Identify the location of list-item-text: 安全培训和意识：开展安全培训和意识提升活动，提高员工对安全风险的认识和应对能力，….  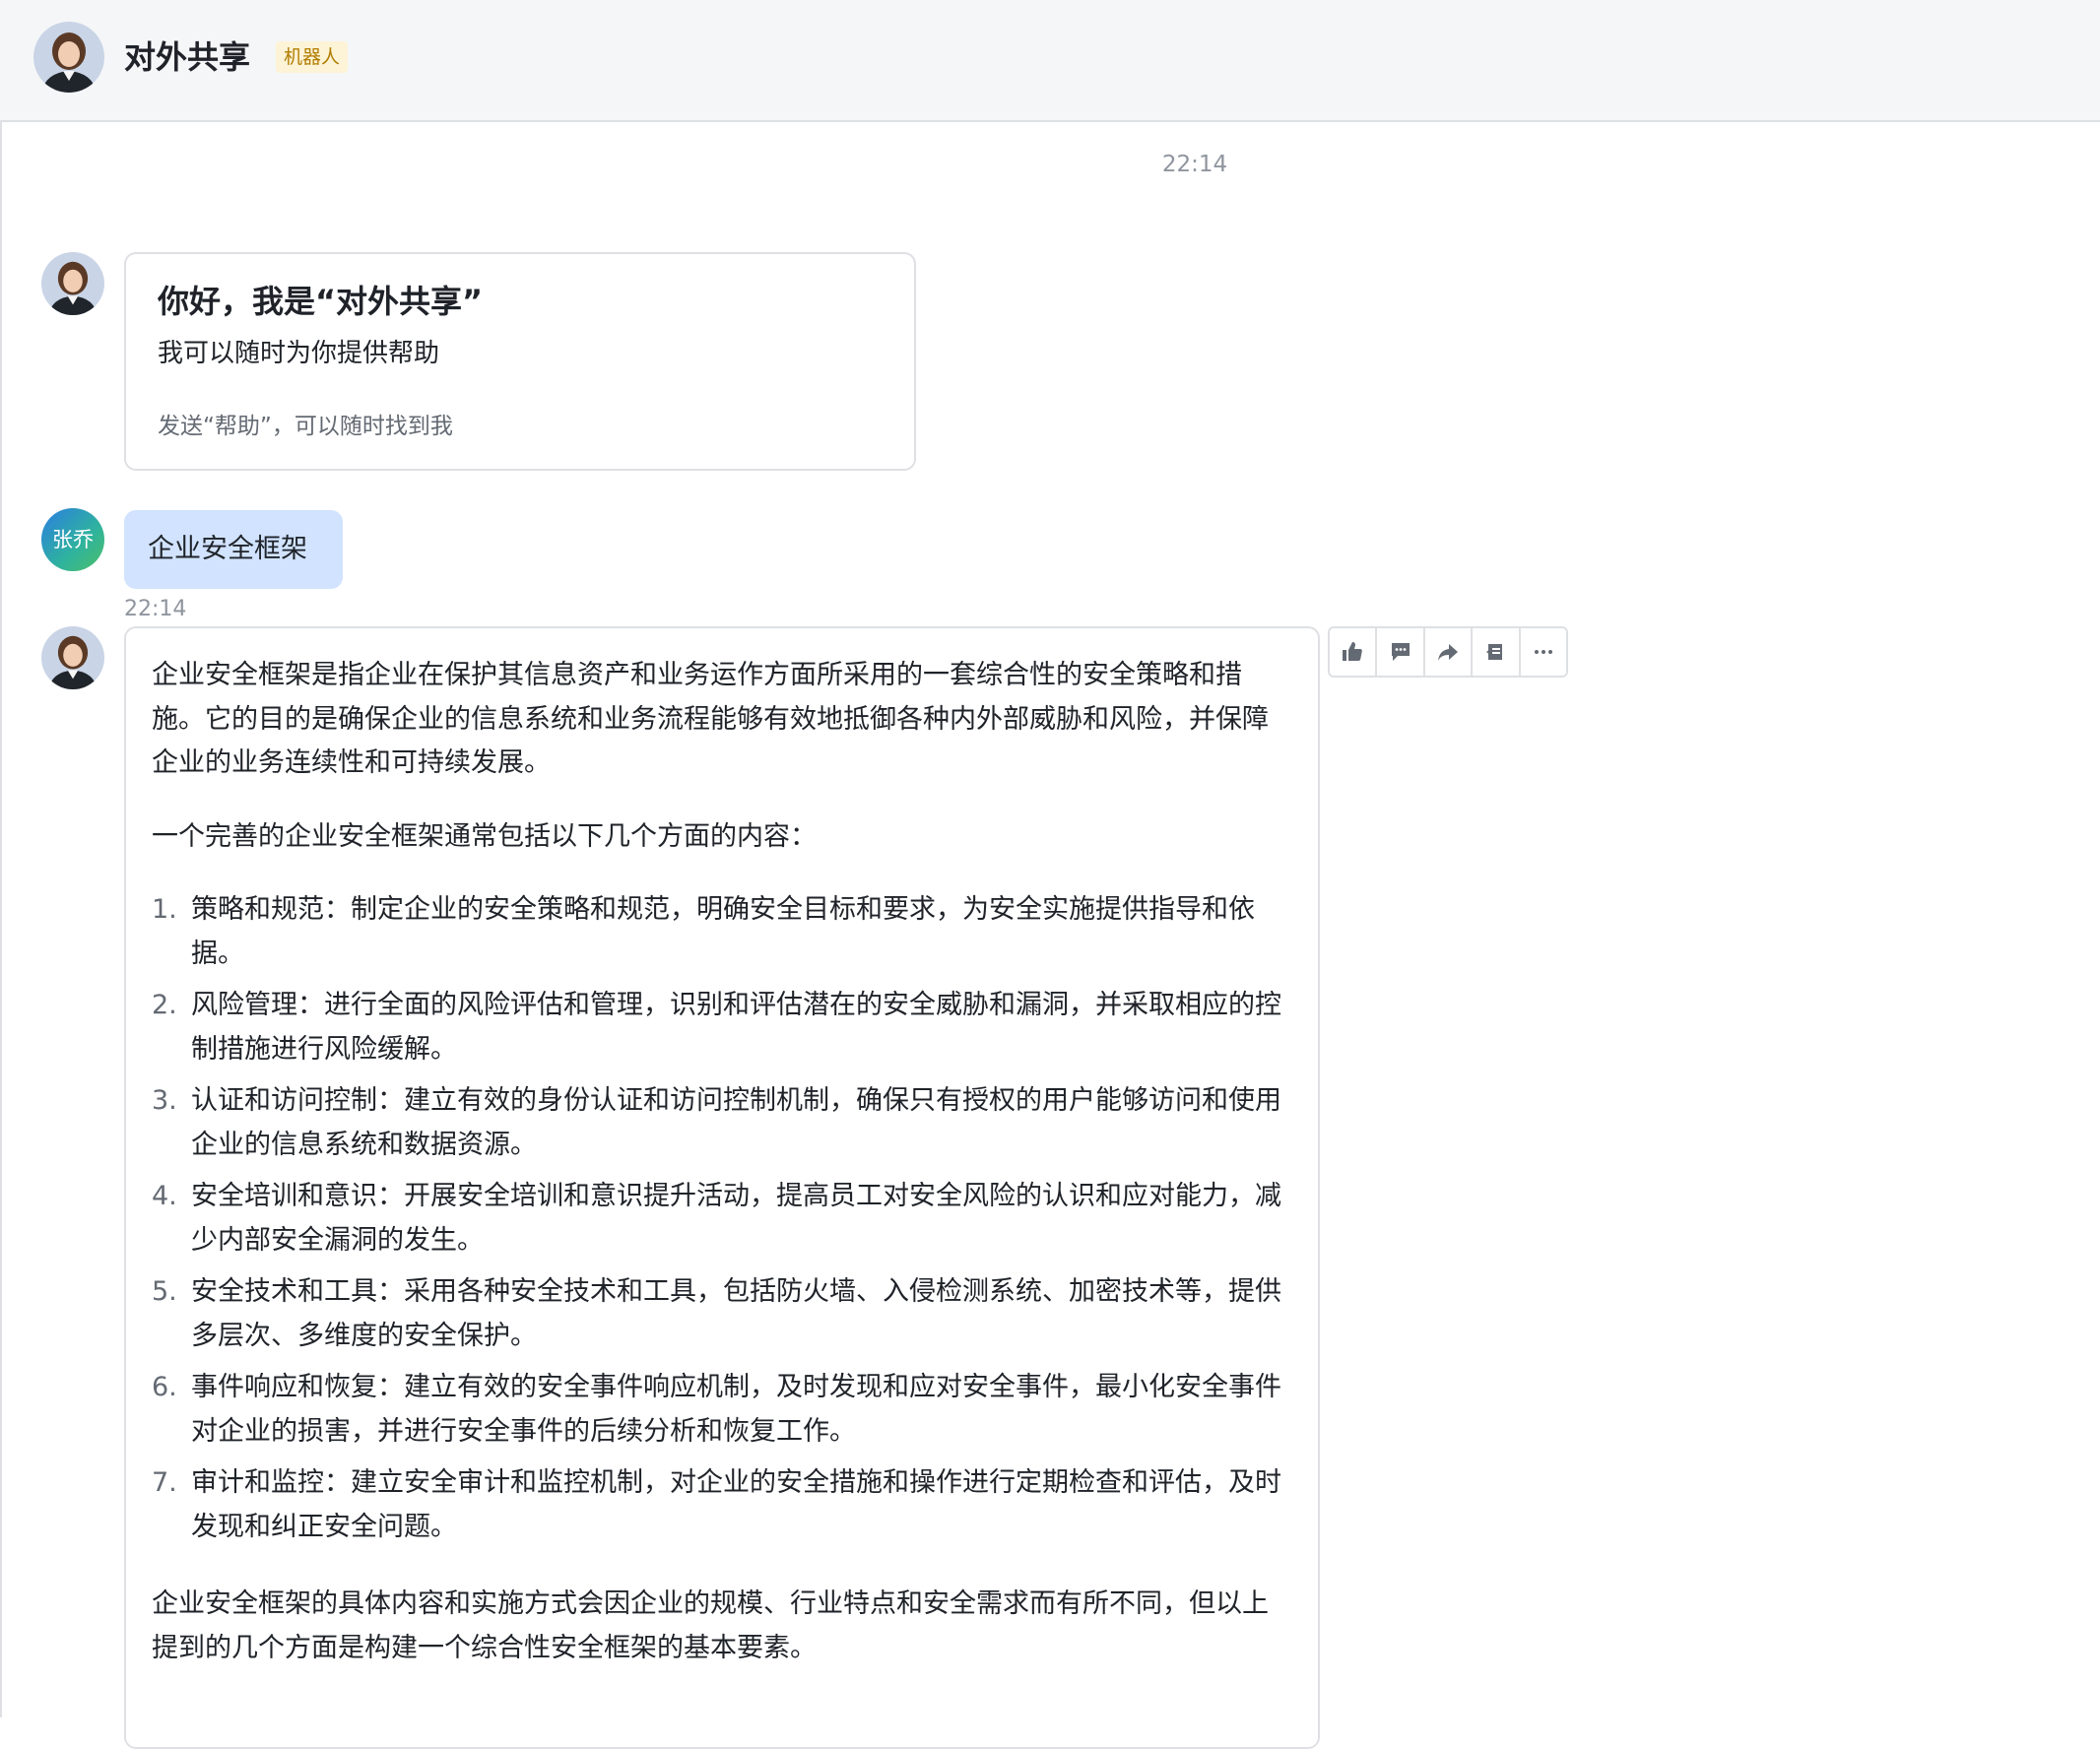
(736, 1218).